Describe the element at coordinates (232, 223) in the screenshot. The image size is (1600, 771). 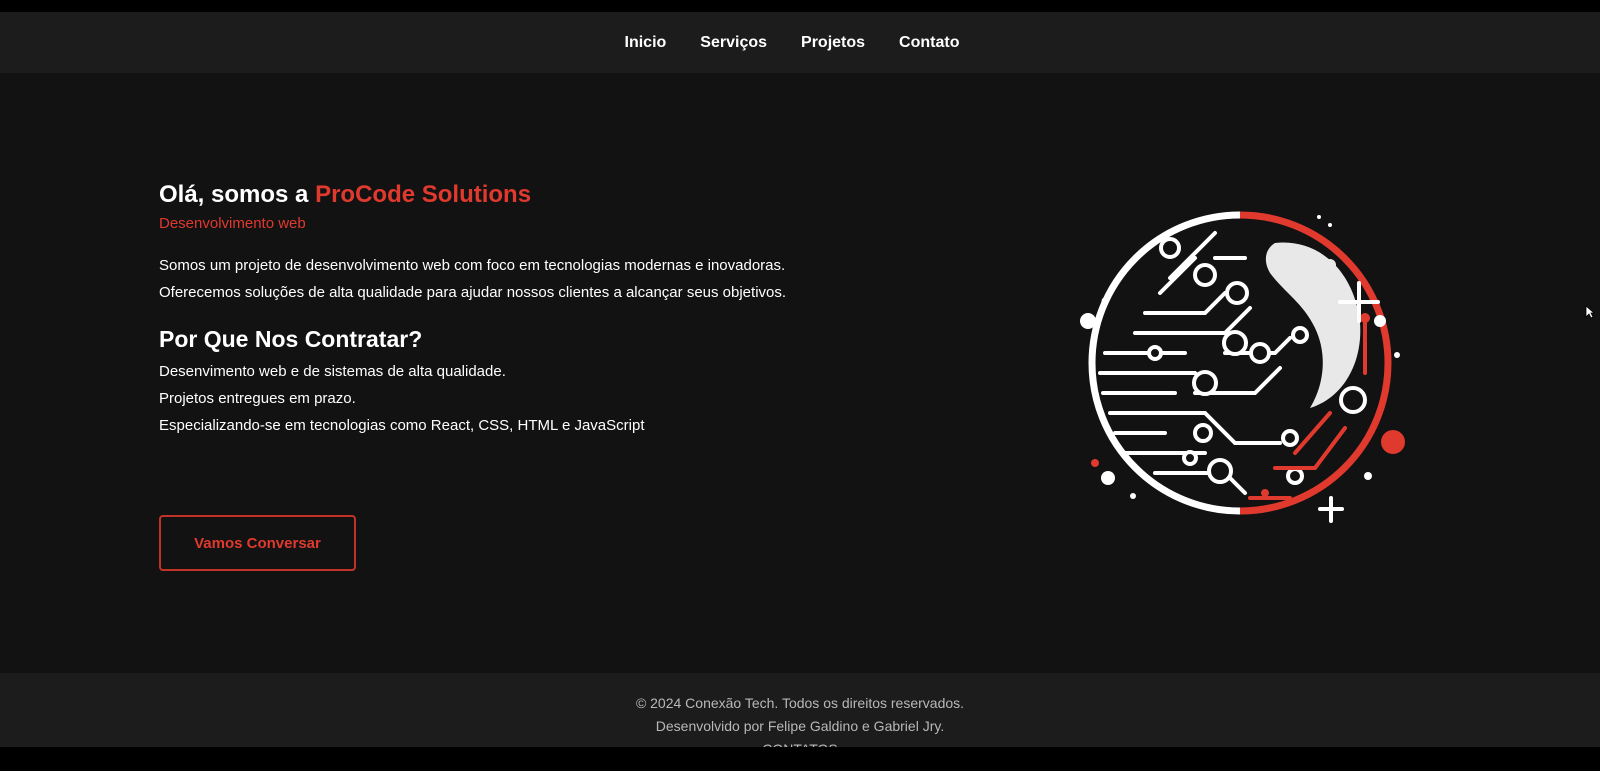
I see `hero-subtitle: Desenvolvimento web` at that location.